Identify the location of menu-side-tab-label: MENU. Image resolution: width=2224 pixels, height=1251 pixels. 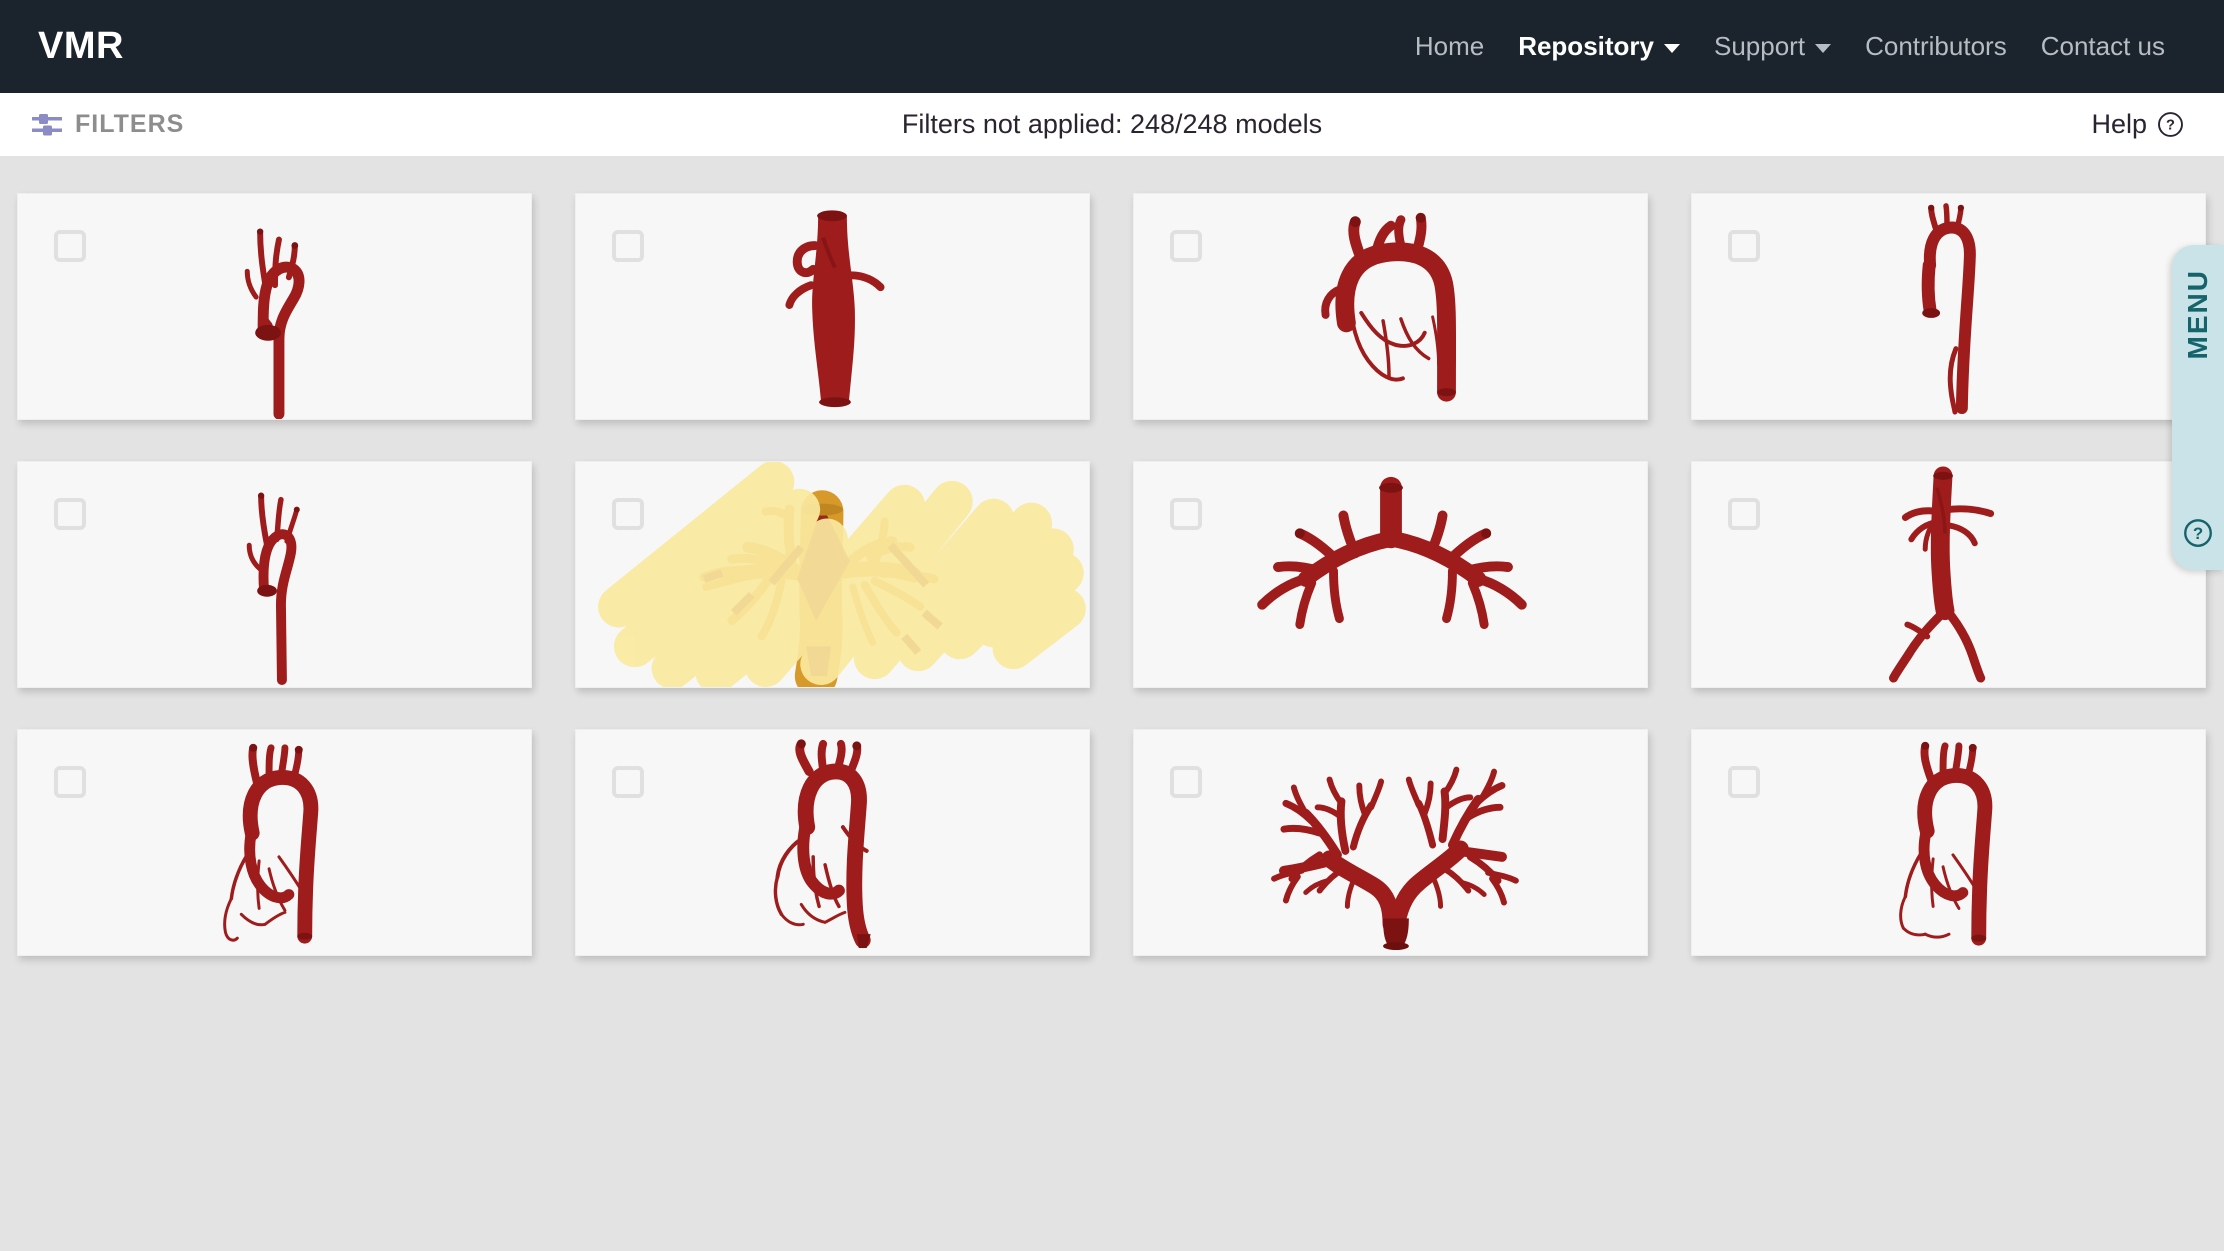
(2197, 314).